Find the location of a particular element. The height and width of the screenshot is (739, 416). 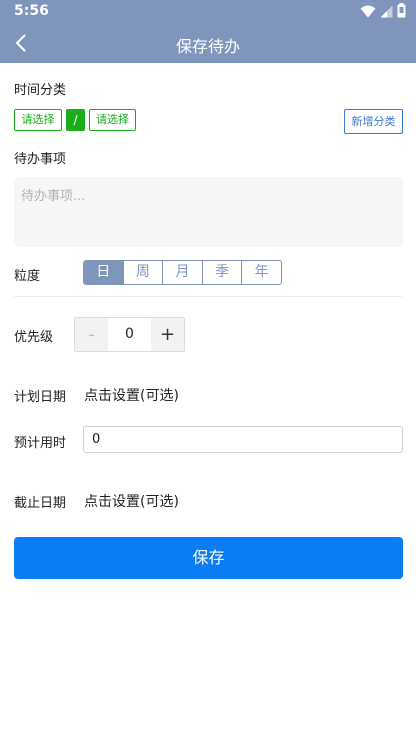

navbar: 保存待办 is located at coordinates (208, 43).